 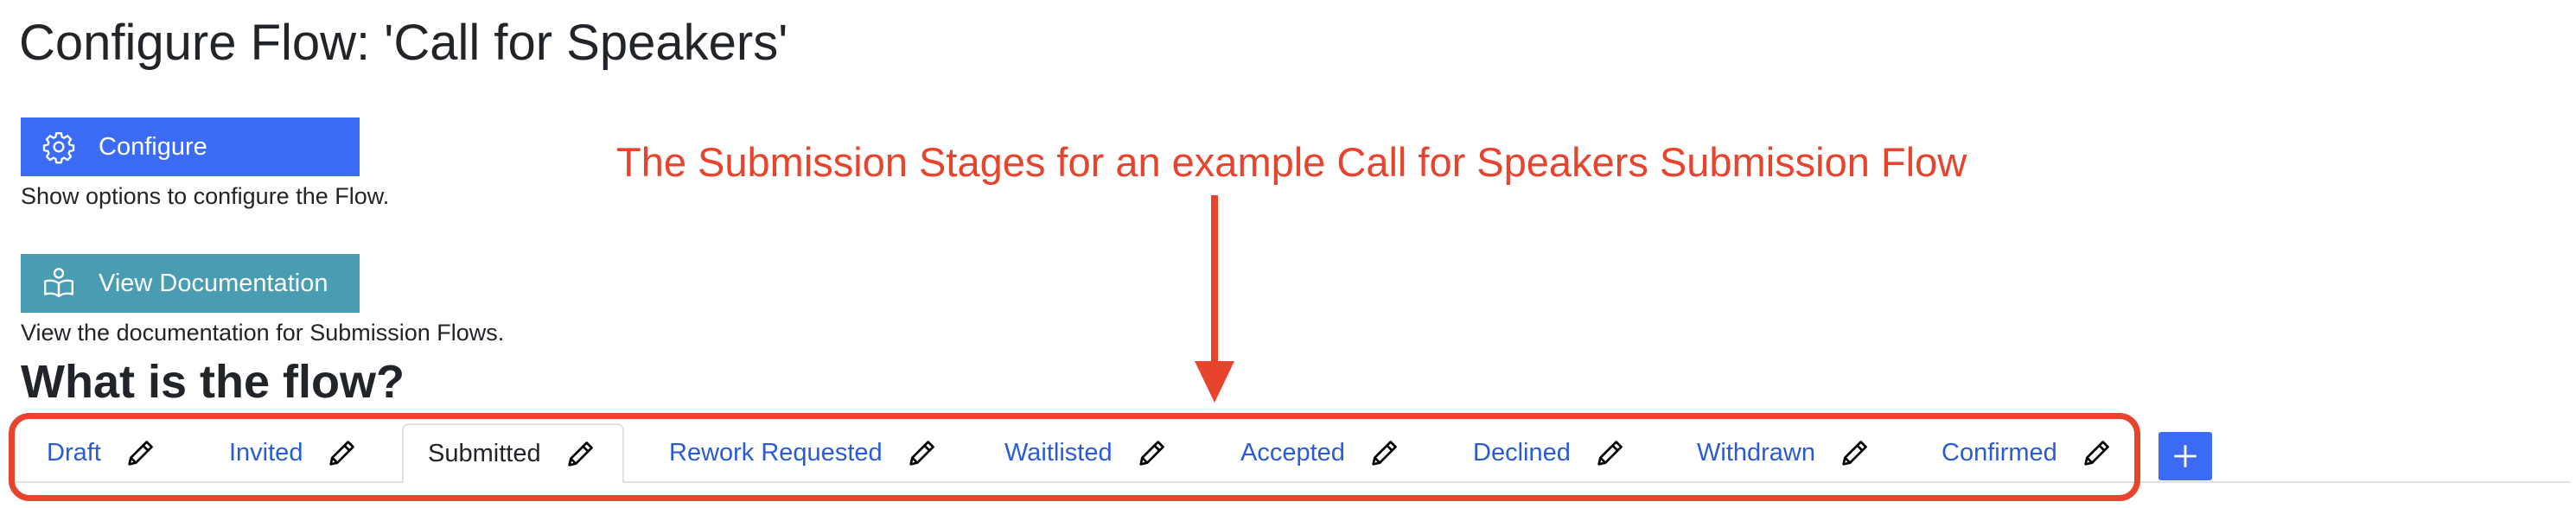 What do you see at coordinates (153, 146) in the screenshot?
I see `configure-button-label: Configure` at bounding box center [153, 146].